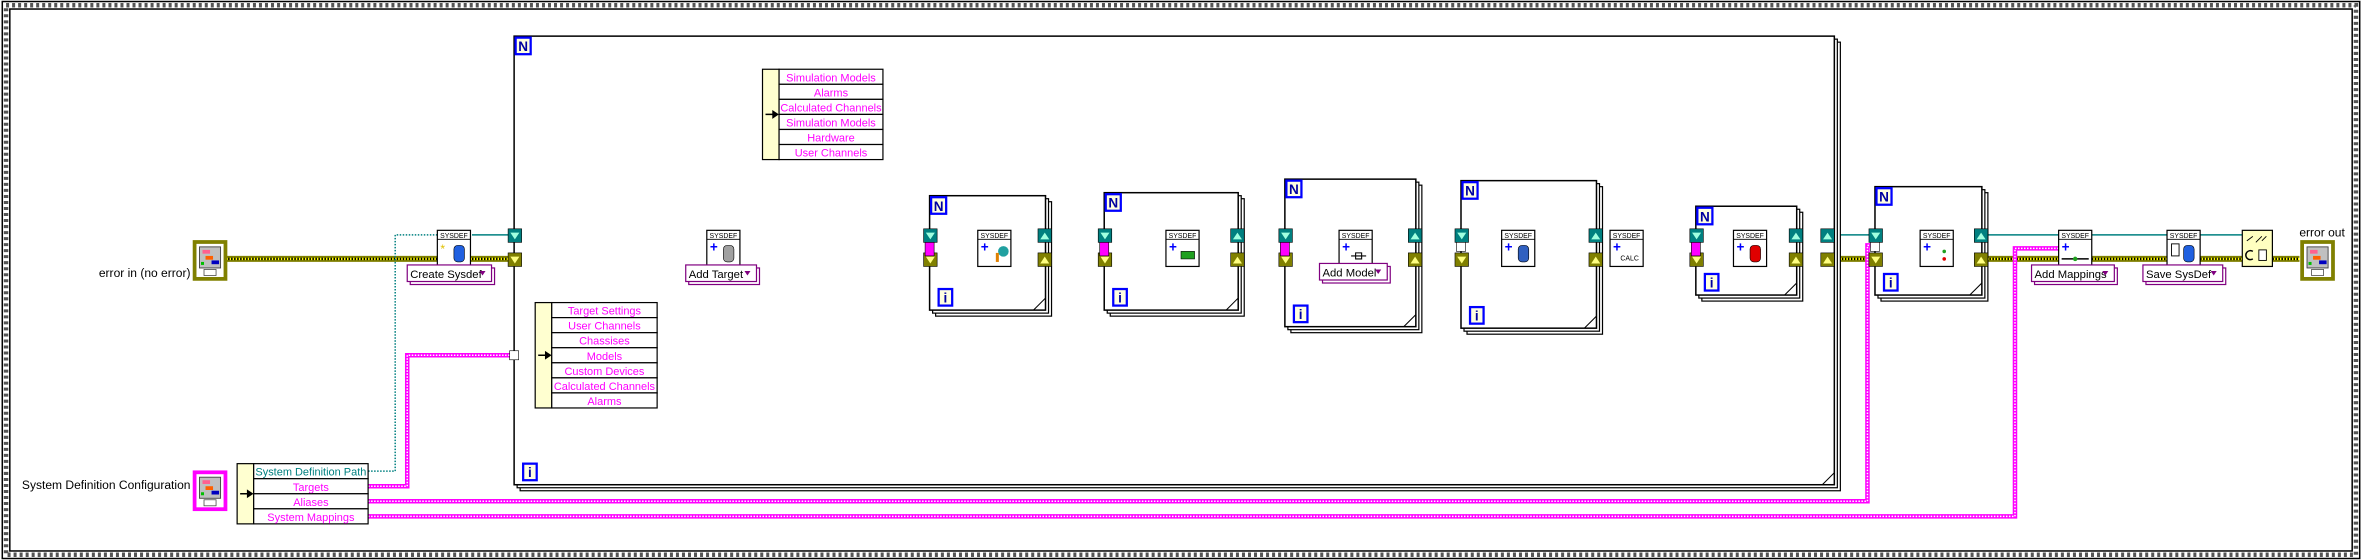  I want to click on add-custom-device-vi: SYSDEF+, so click(1518, 248).